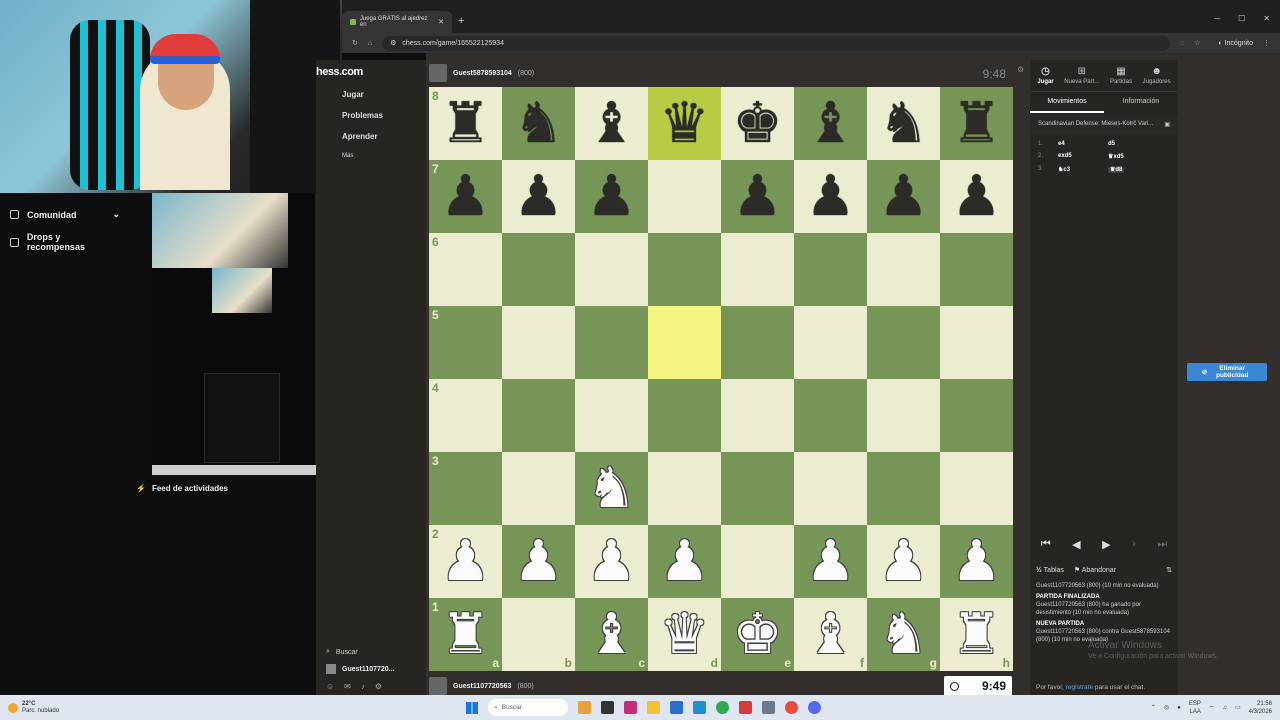 This screenshot has width=1280, height=720. What do you see at coordinates (757, 342) in the screenshot?
I see `square-e5` at bounding box center [757, 342].